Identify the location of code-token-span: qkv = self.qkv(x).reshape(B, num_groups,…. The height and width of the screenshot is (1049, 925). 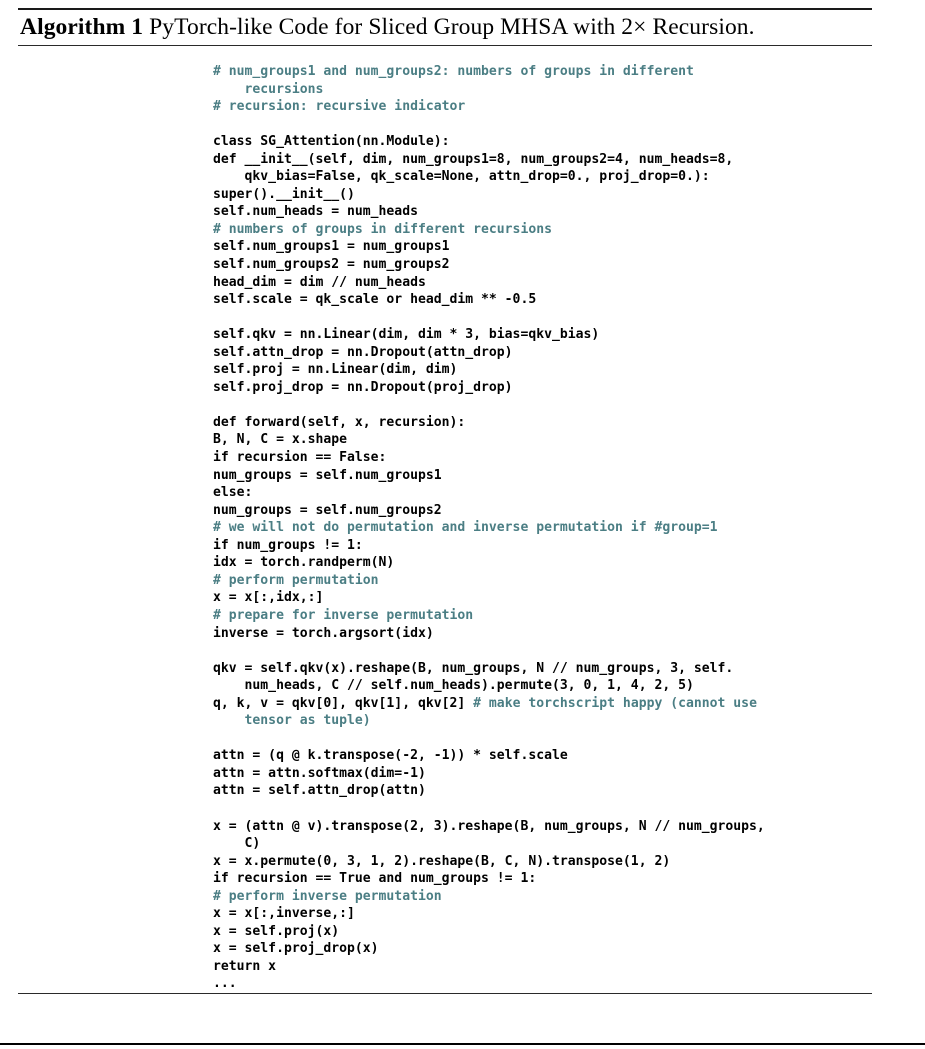
(473, 668).